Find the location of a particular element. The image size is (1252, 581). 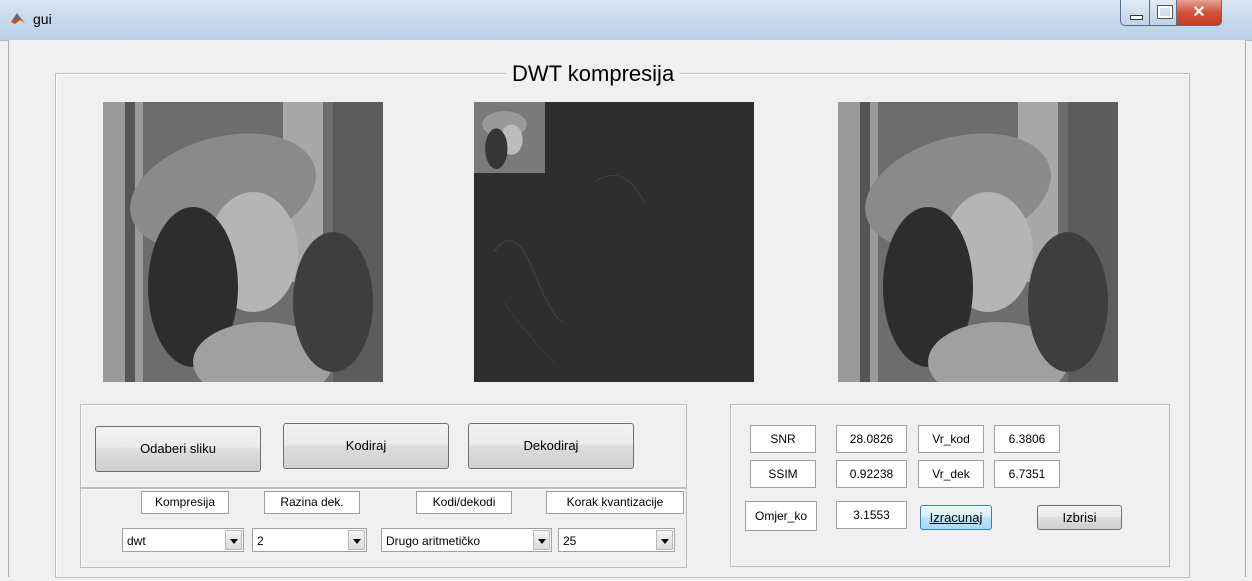

kodi-dekodi-select: Drugo aritmetičko is located at coordinates (466, 540).